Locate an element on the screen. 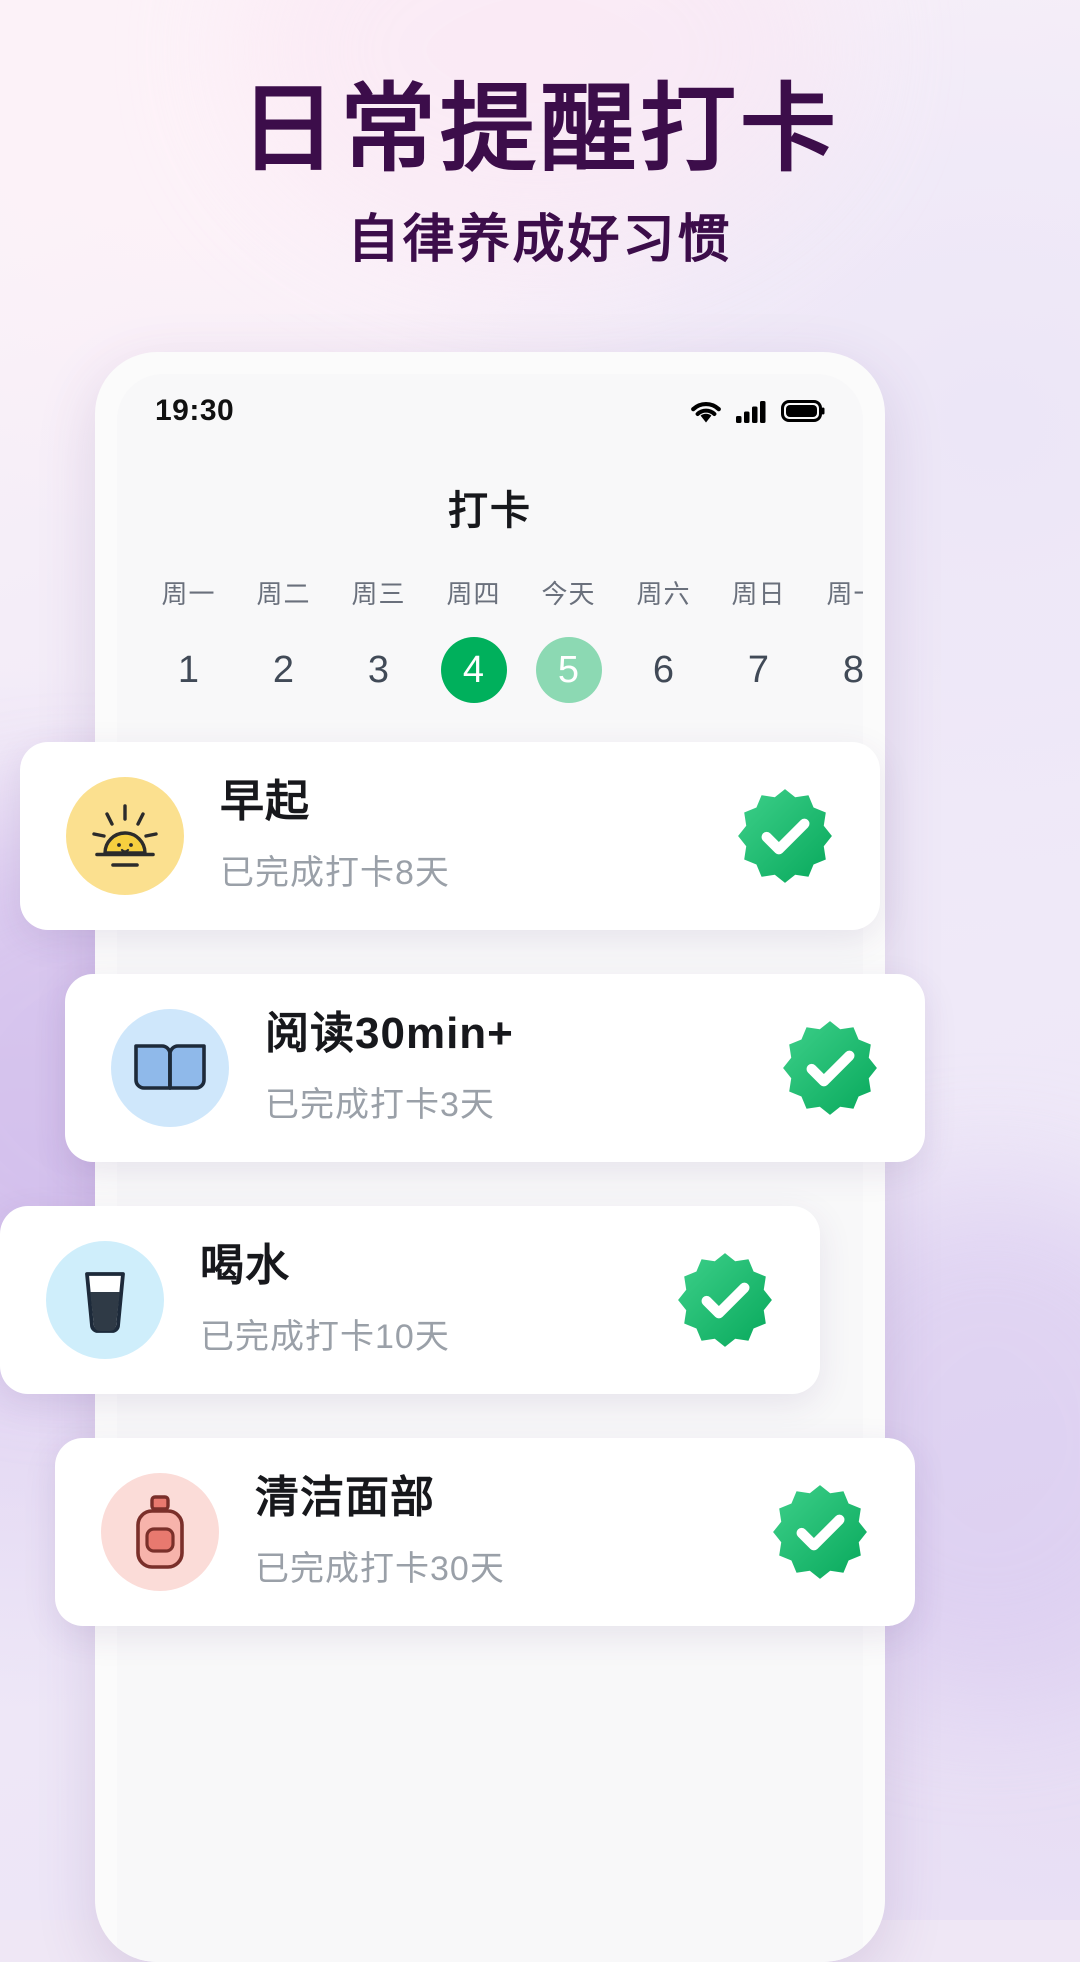  calendar-day-1: 周二 2 is located at coordinates (283, 638).